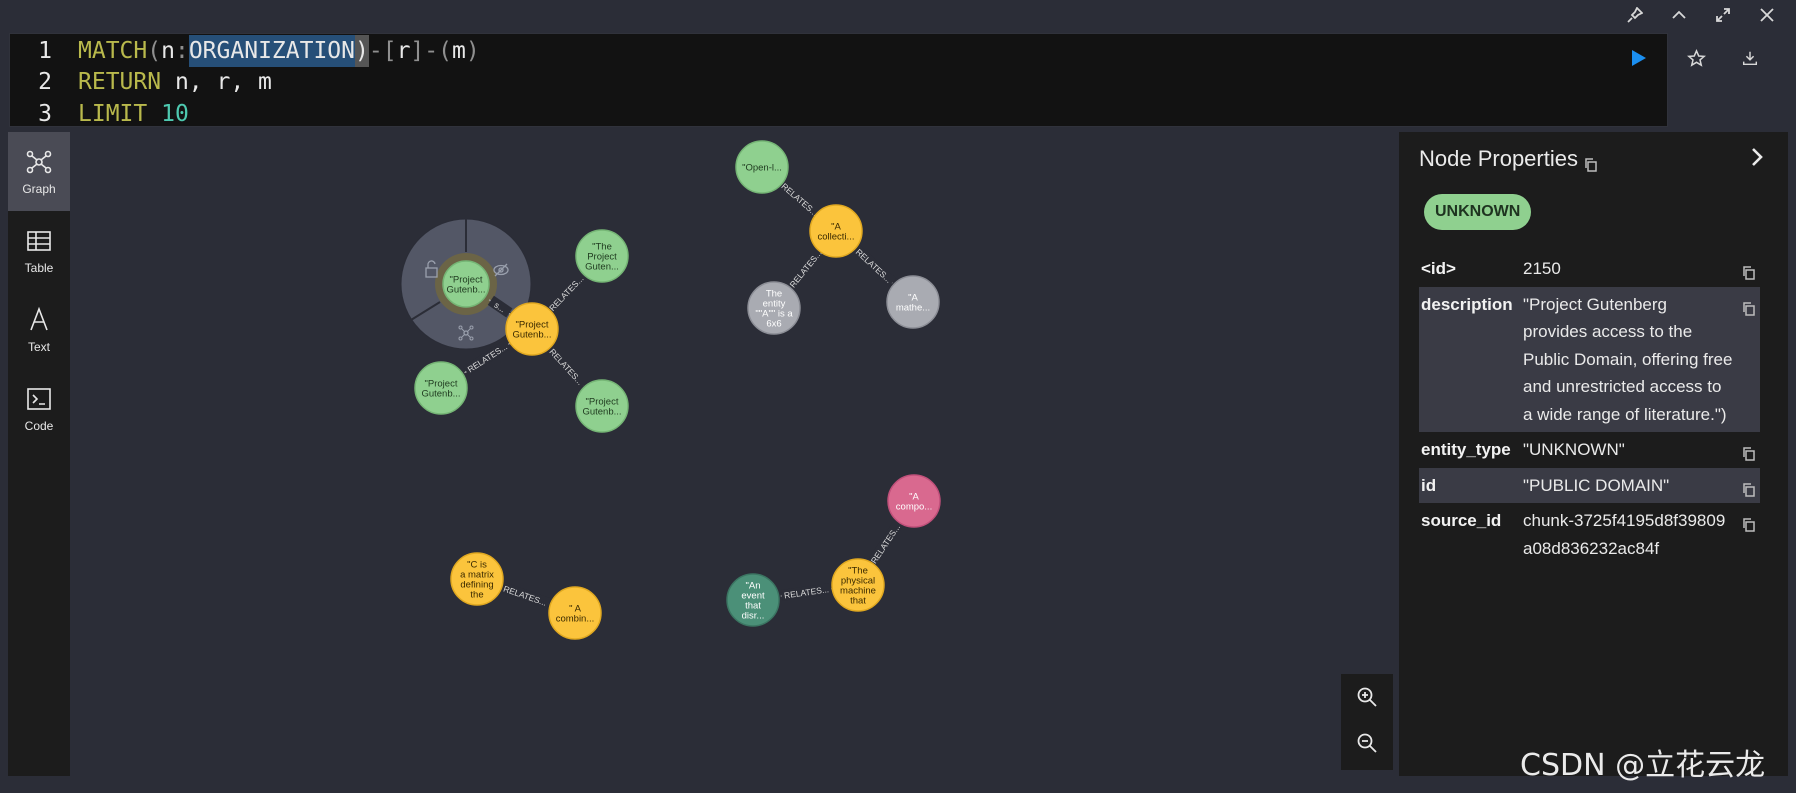 The height and width of the screenshot is (793, 1796). What do you see at coordinates (838, 50) in the screenshot?
I see `code-line: 1 MATCH (n: ORGANIZATION) -[r]-(m)` at bounding box center [838, 50].